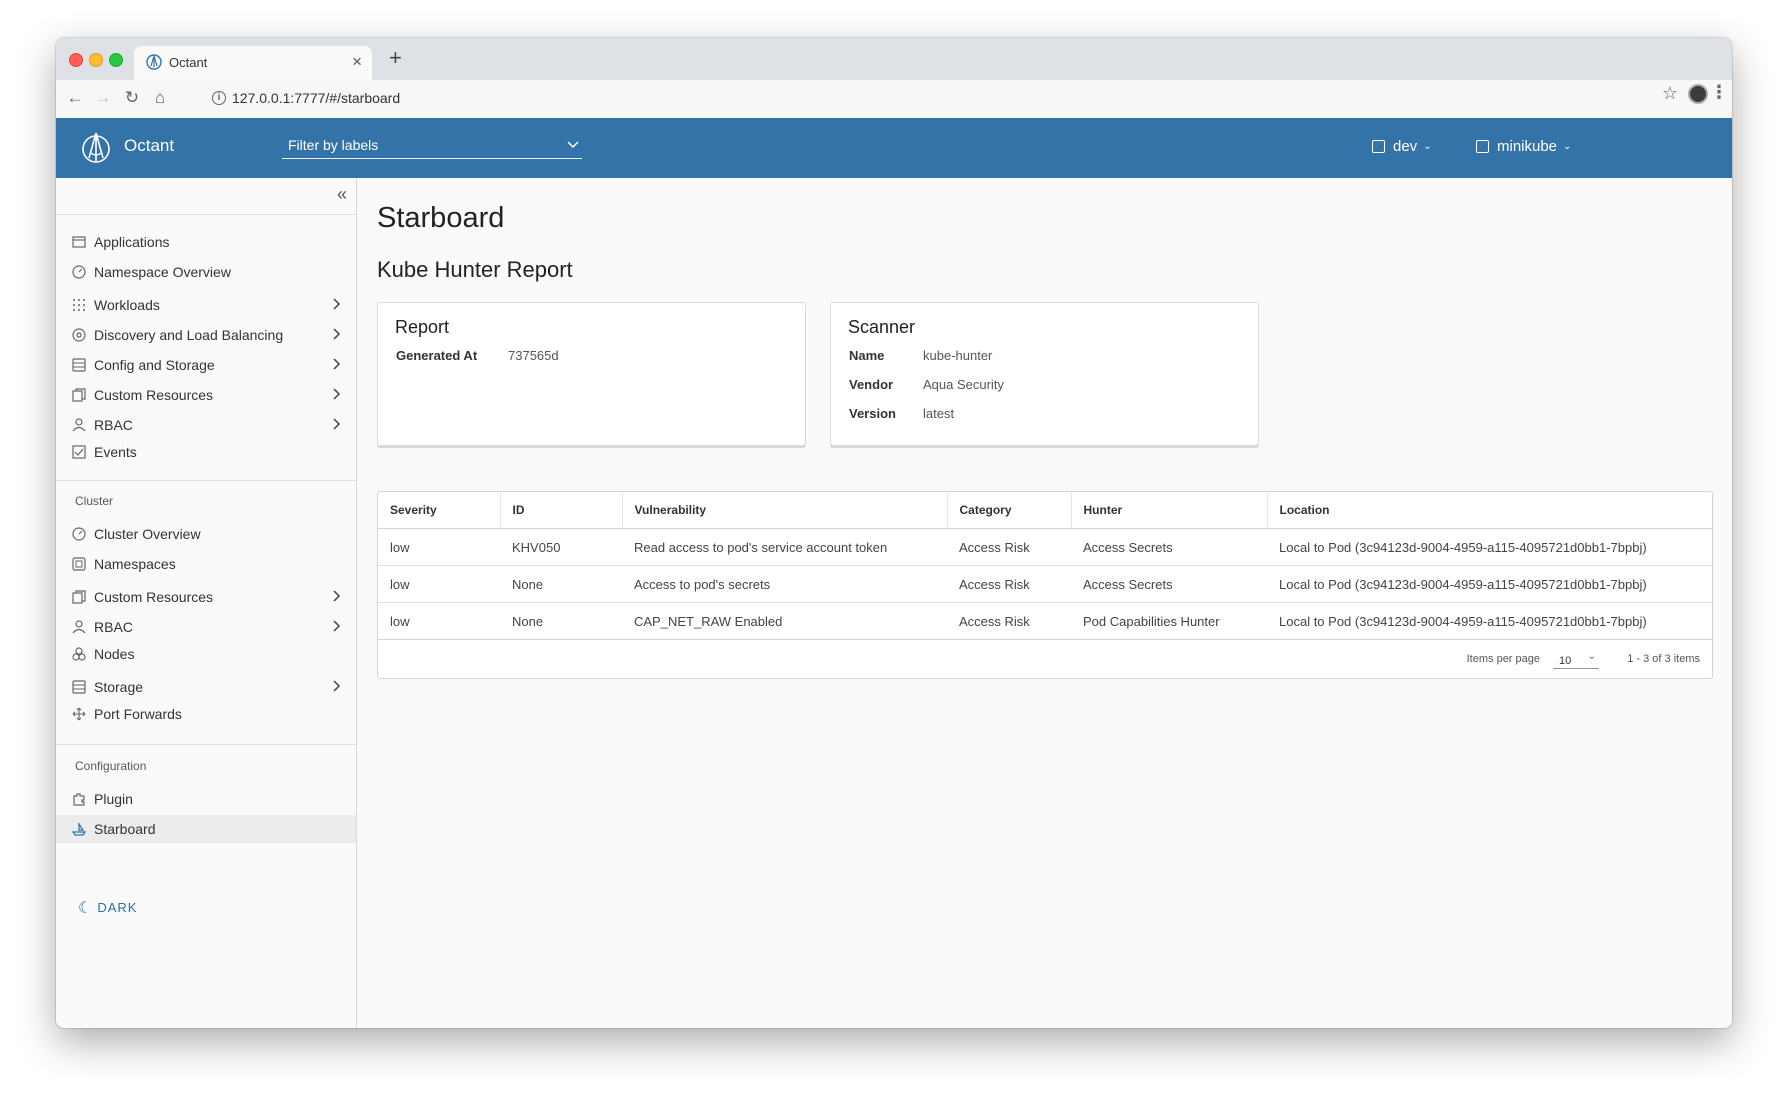 This screenshot has height=1102, width=1787. Describe the element at coordinates (107, 908) in the screenshot. I see `dark-mode-toggle: ☾ DARK` at that location.